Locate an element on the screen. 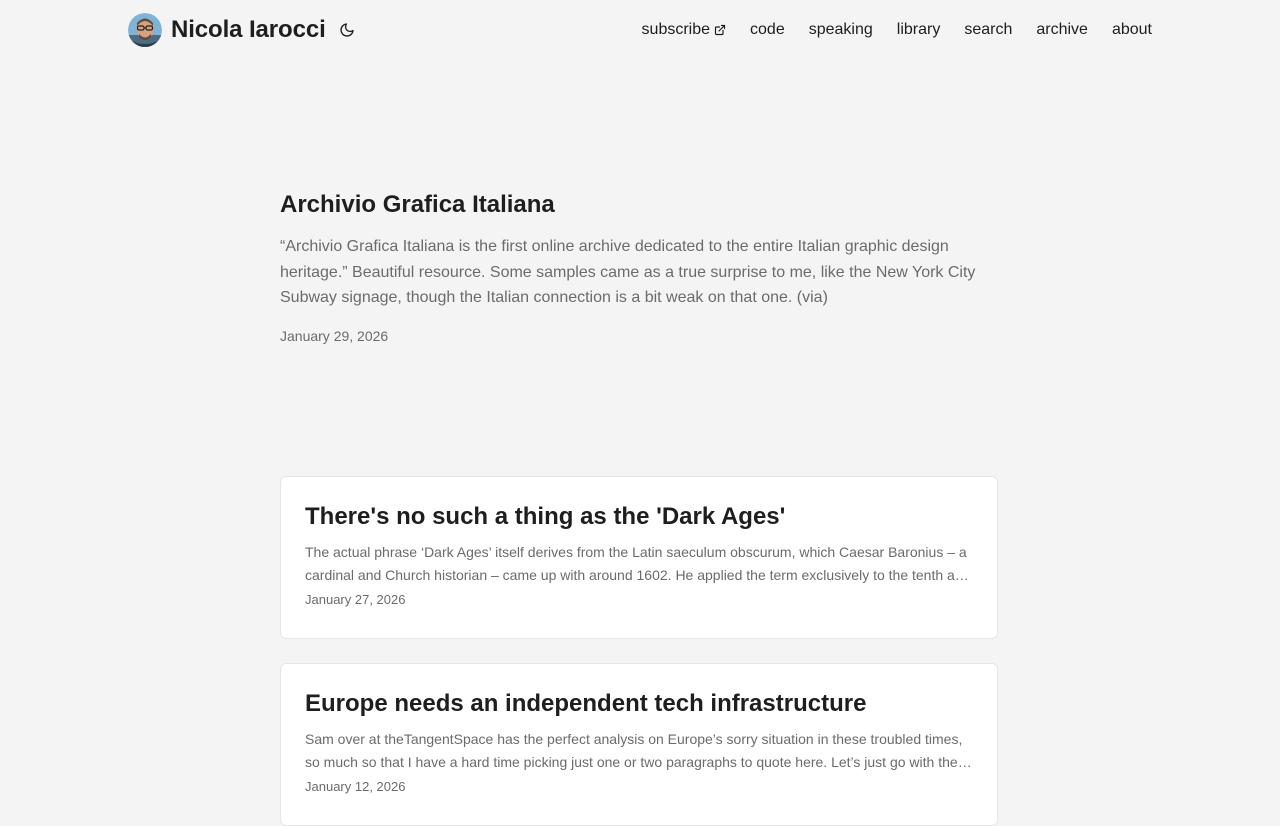 This screenshot has width=1280, height=826. moon-icon is located at coordinates (347, 30).